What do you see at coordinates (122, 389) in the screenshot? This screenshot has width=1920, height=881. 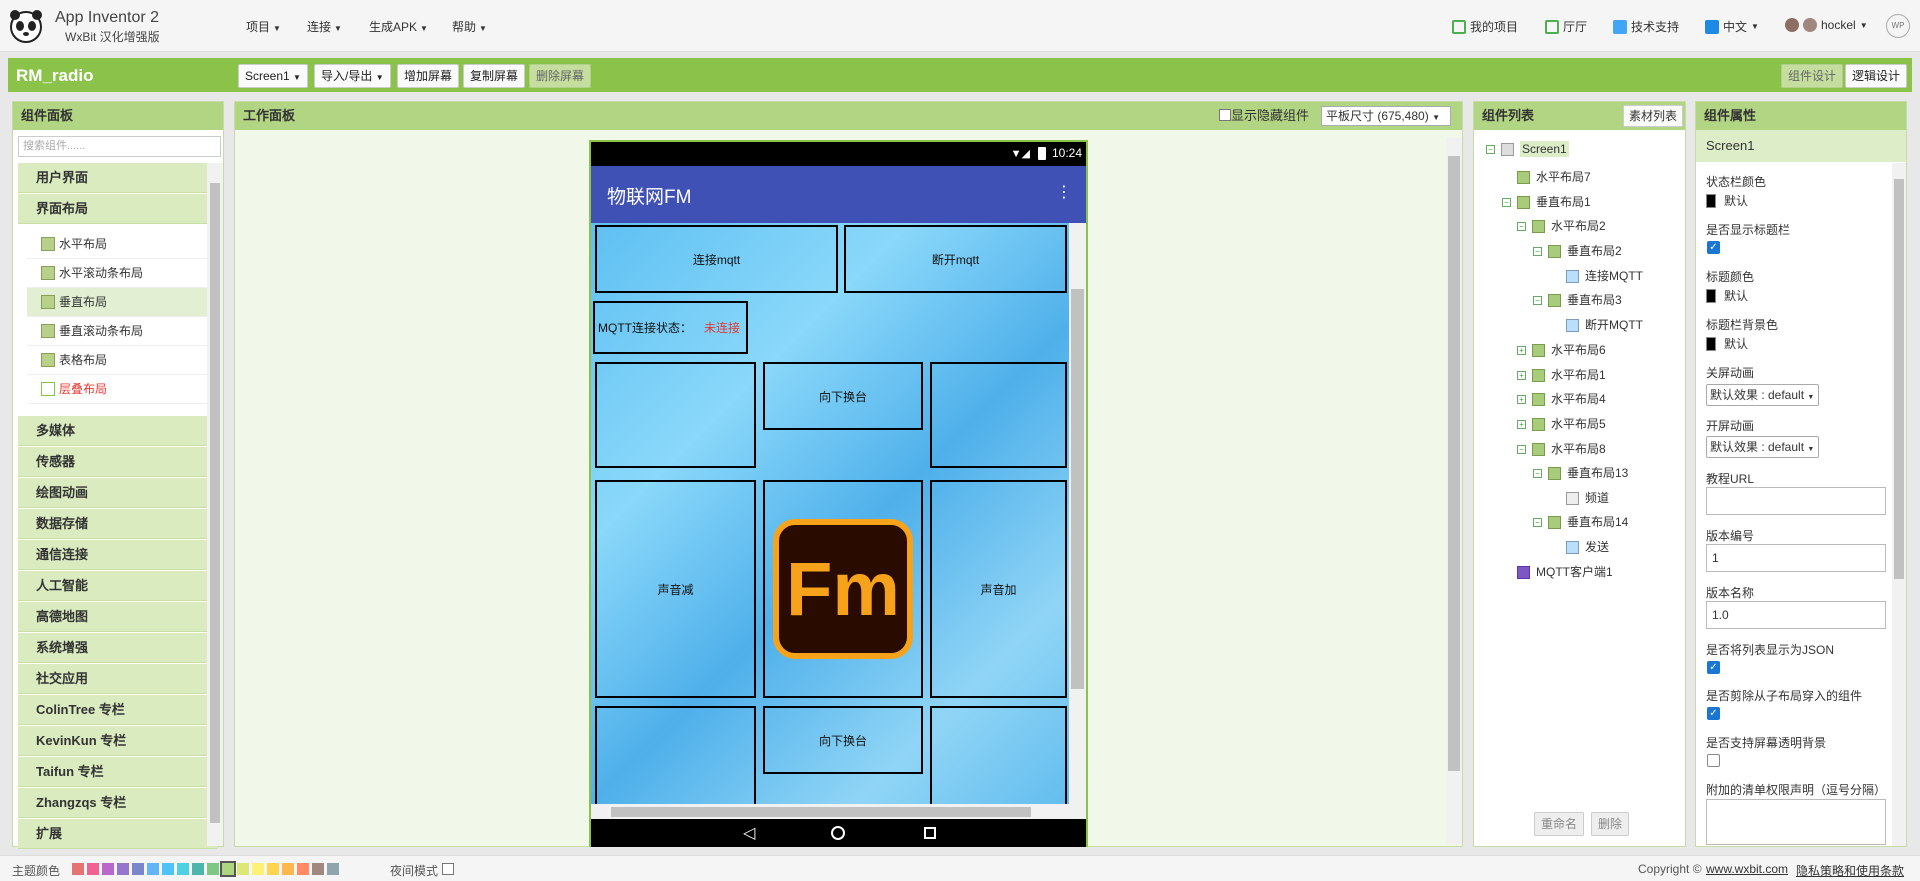 I see `palette-item-stack: 层叠布局?` at bounding box center [122, 389].